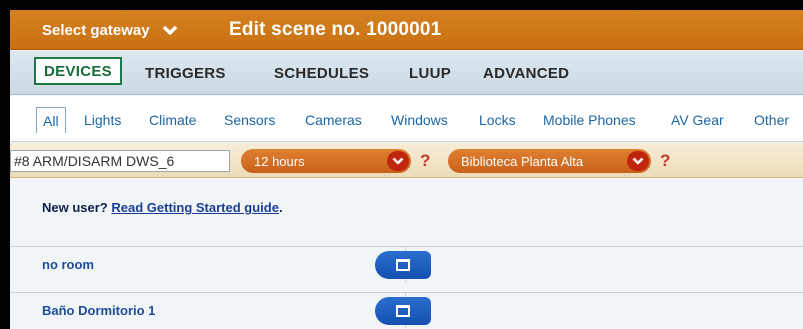  What do you see at coordinates (185, 73) in the screenshot?
I see `tab-triggers: TRIGGERS` at bounding box center [185, 73].